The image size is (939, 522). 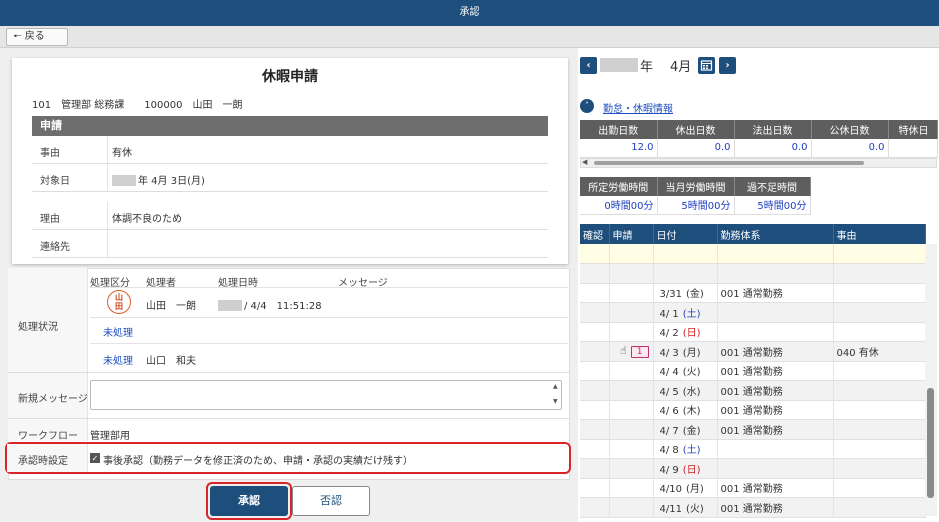 I want to click on date-cell, so click(x=685, y=254).